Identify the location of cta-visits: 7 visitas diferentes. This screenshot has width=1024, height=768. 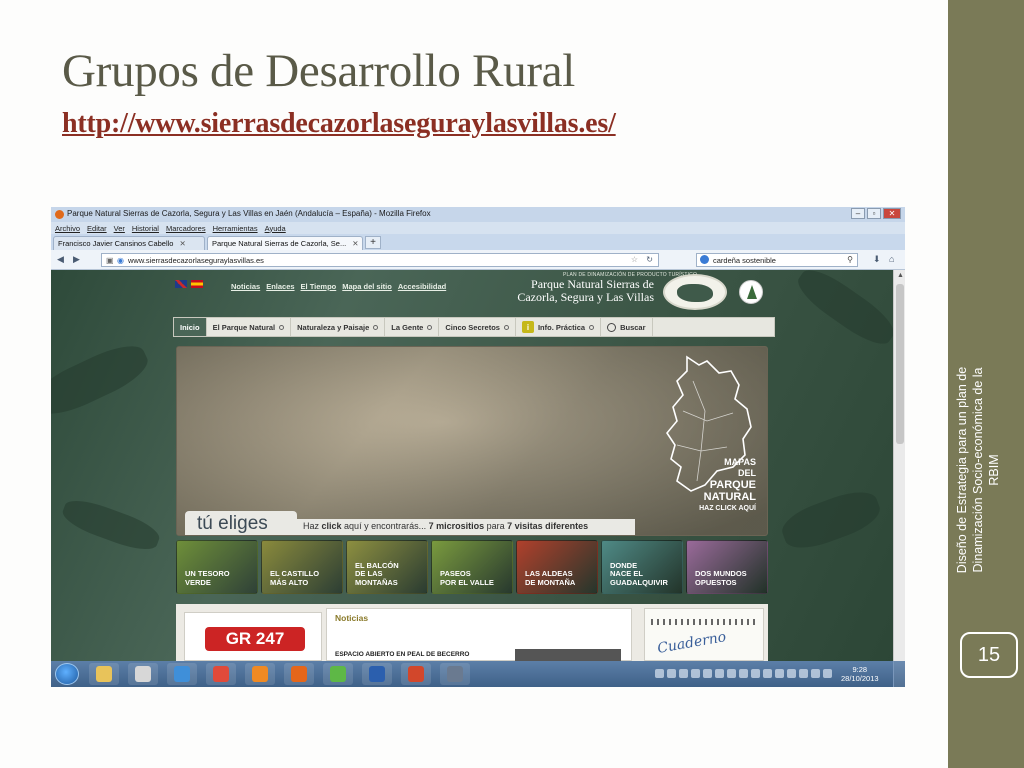
(548, 526).